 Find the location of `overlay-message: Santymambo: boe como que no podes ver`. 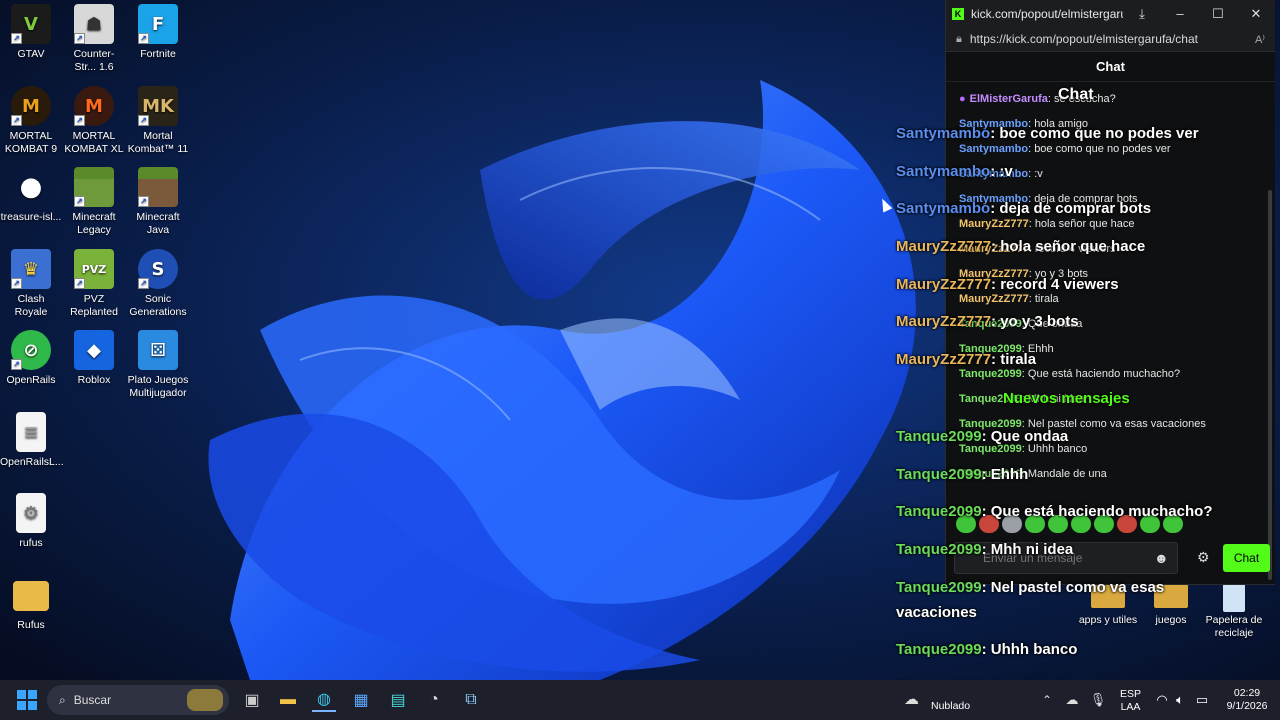

overlay-message: Santymambo: boe como que no podes ver is located at coordinates (1047, 133).